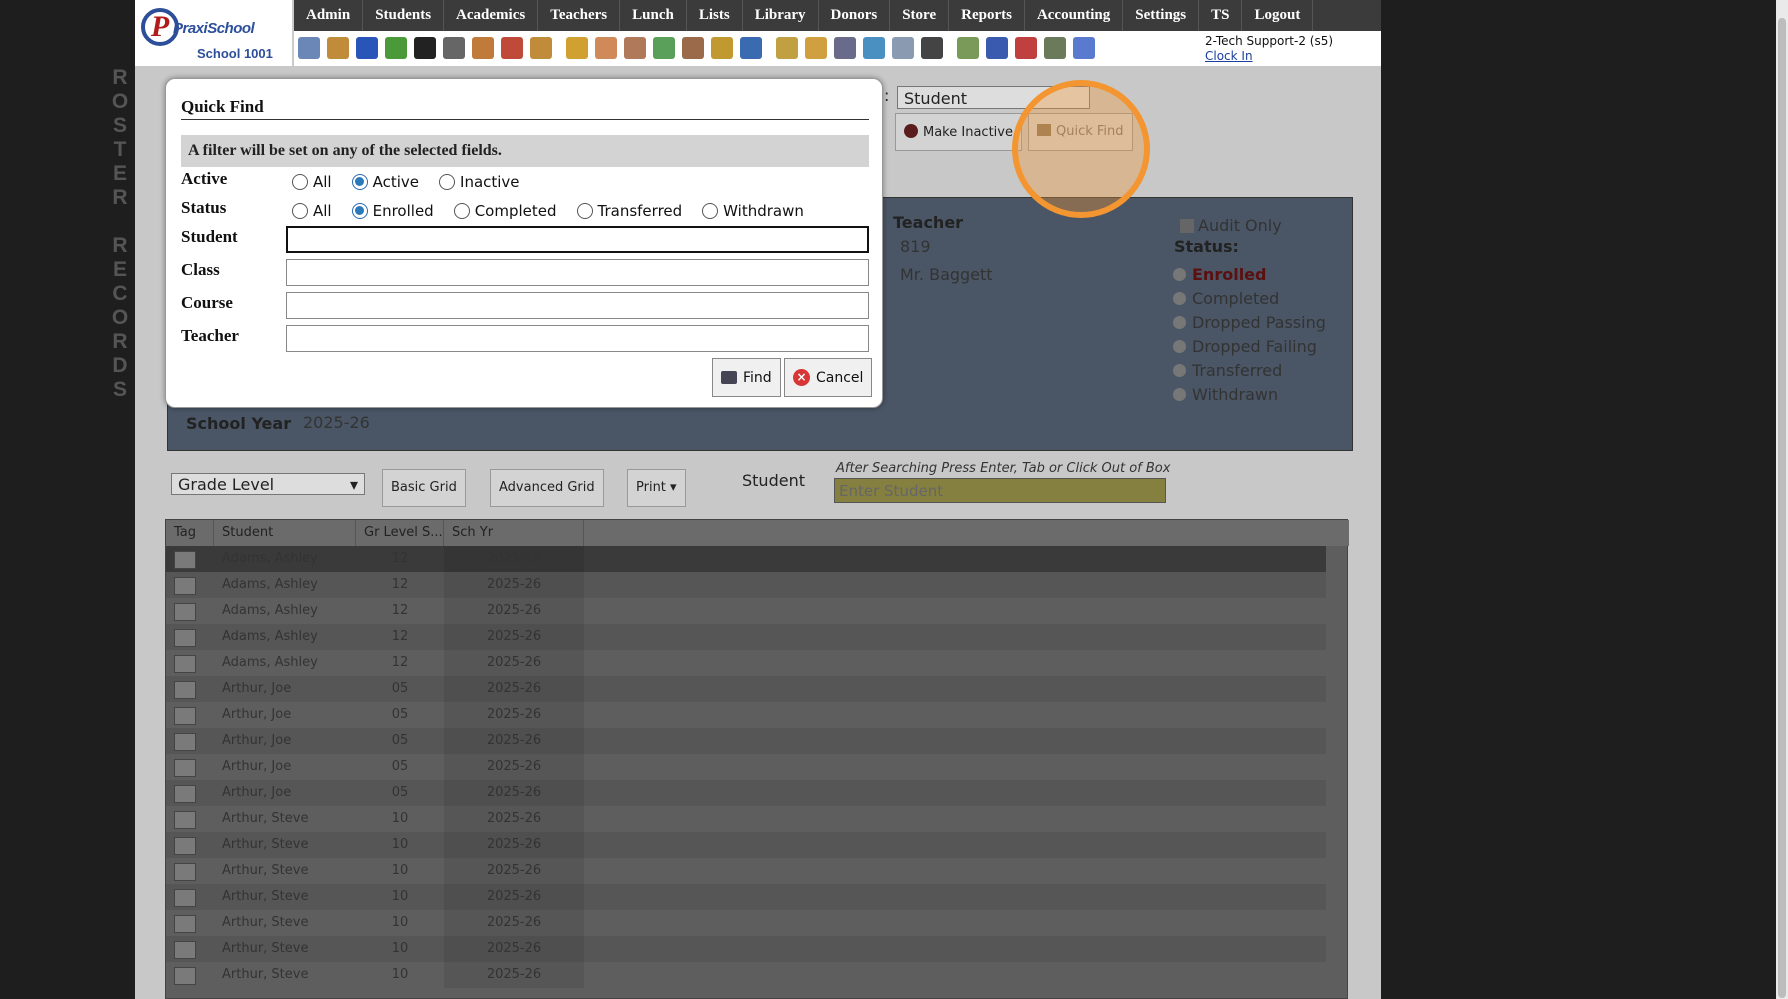 The width and height of the screenshot is (1788, 999). Describe the element at coordinates (1074, 15) in the screenshot. I see `menu-accounting: Accounting` at that location.